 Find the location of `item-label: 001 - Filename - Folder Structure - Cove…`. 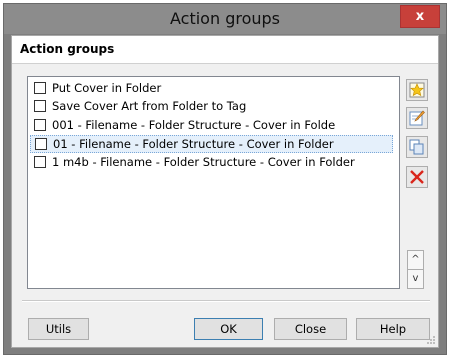

item-label: 001 - Filename - Folder Structure - Cove… is located at coordinates (194, 125).